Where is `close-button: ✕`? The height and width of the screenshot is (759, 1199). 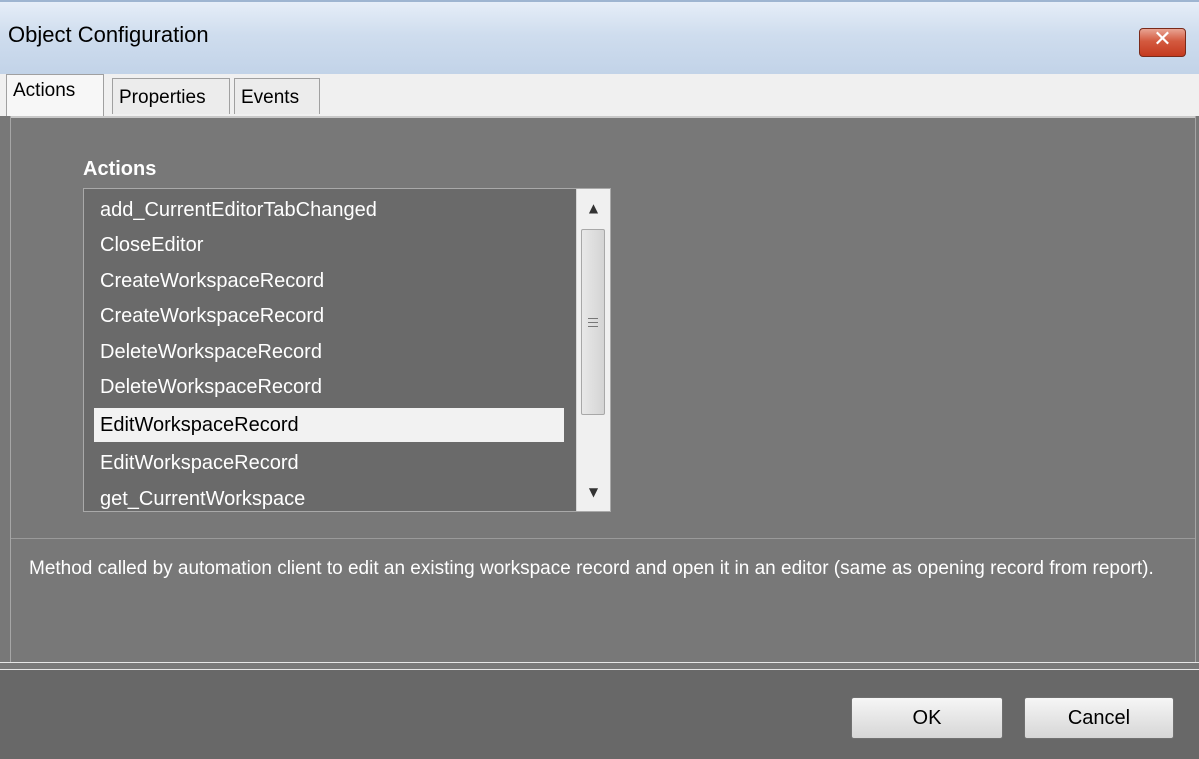
close-button: ✕ is located at coordinates (1162, 42).